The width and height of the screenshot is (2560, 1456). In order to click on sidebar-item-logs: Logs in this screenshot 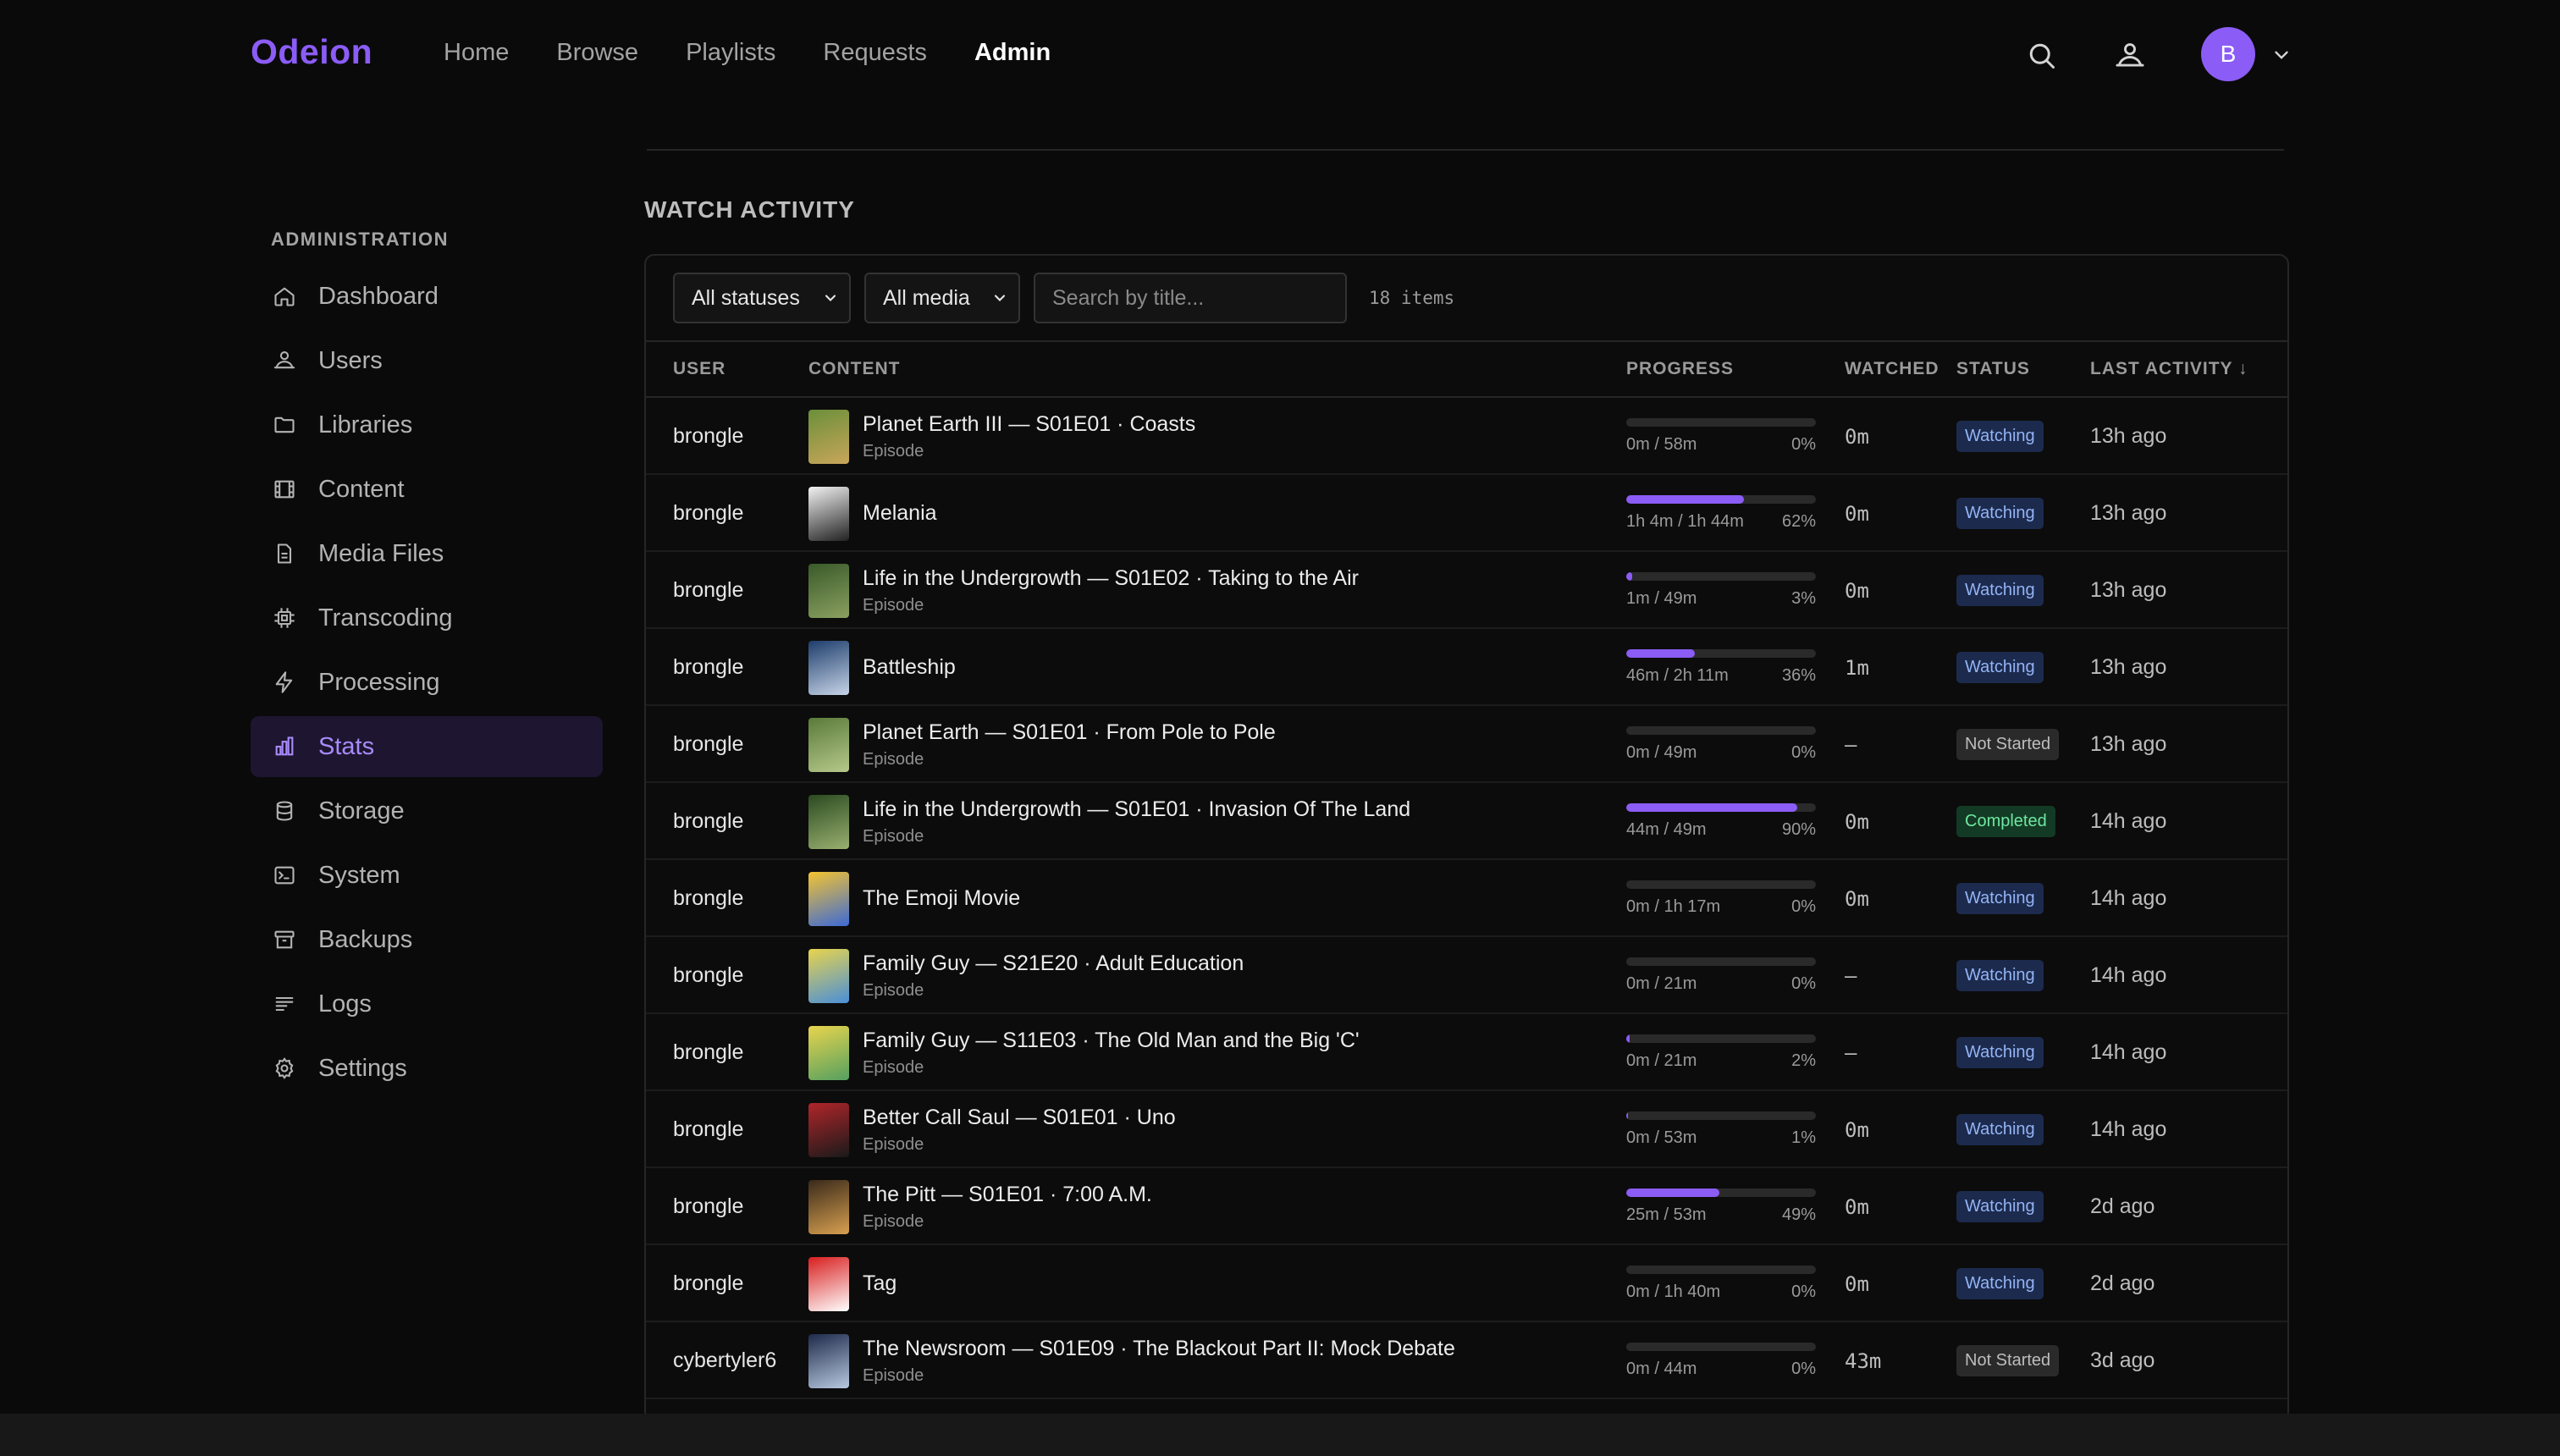, I will do `click(427, 1003)`.